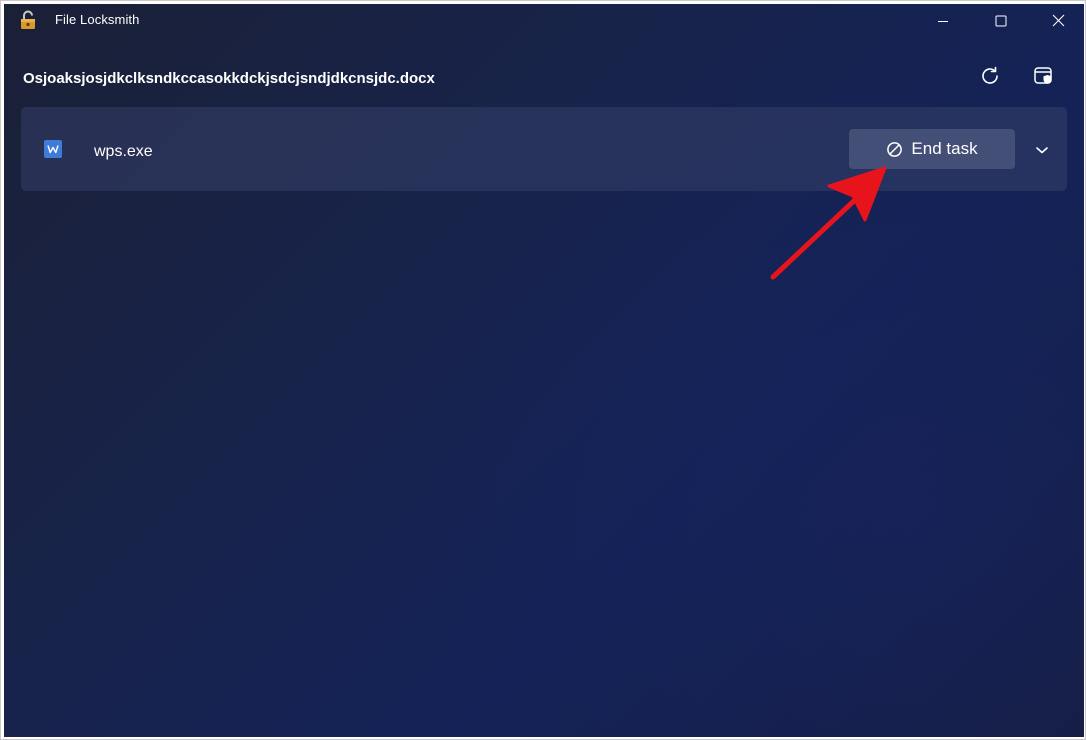 This screenshot has width=1086, height=740. I want to click on window-title: File Locksmith, so click(97, 19).